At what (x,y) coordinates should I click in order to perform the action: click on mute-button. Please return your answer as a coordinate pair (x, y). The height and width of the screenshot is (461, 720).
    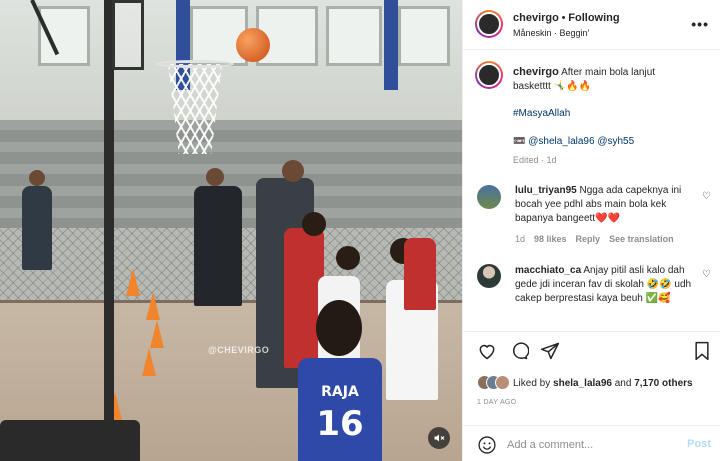
    Looking at the image, I should click on (439, 438).